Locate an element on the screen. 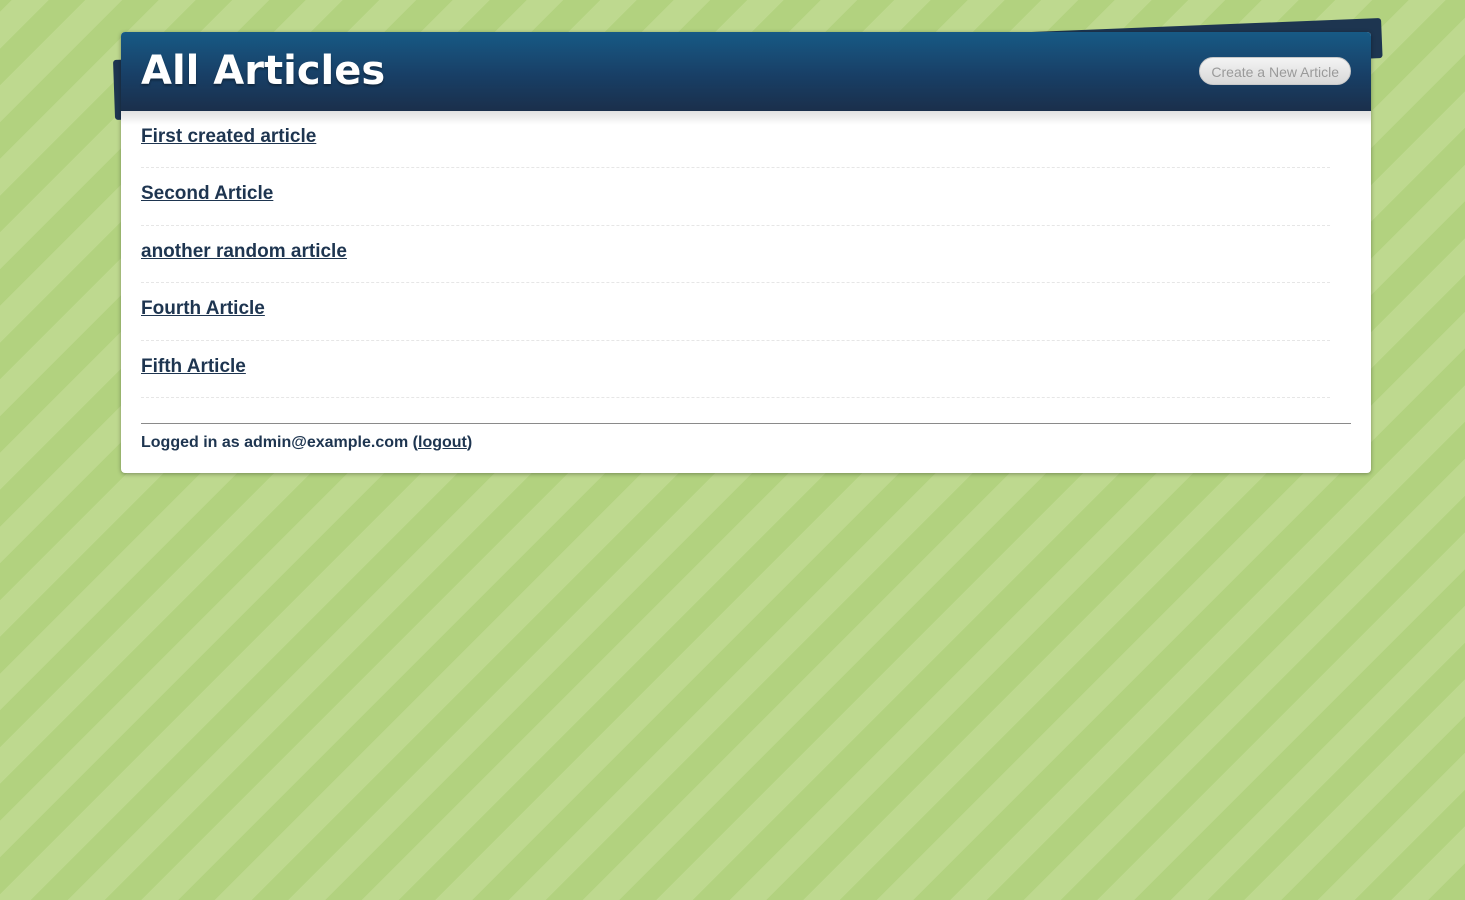 The image size is (1465, 900). list-item: First created article is located at coordinates (735, 139).